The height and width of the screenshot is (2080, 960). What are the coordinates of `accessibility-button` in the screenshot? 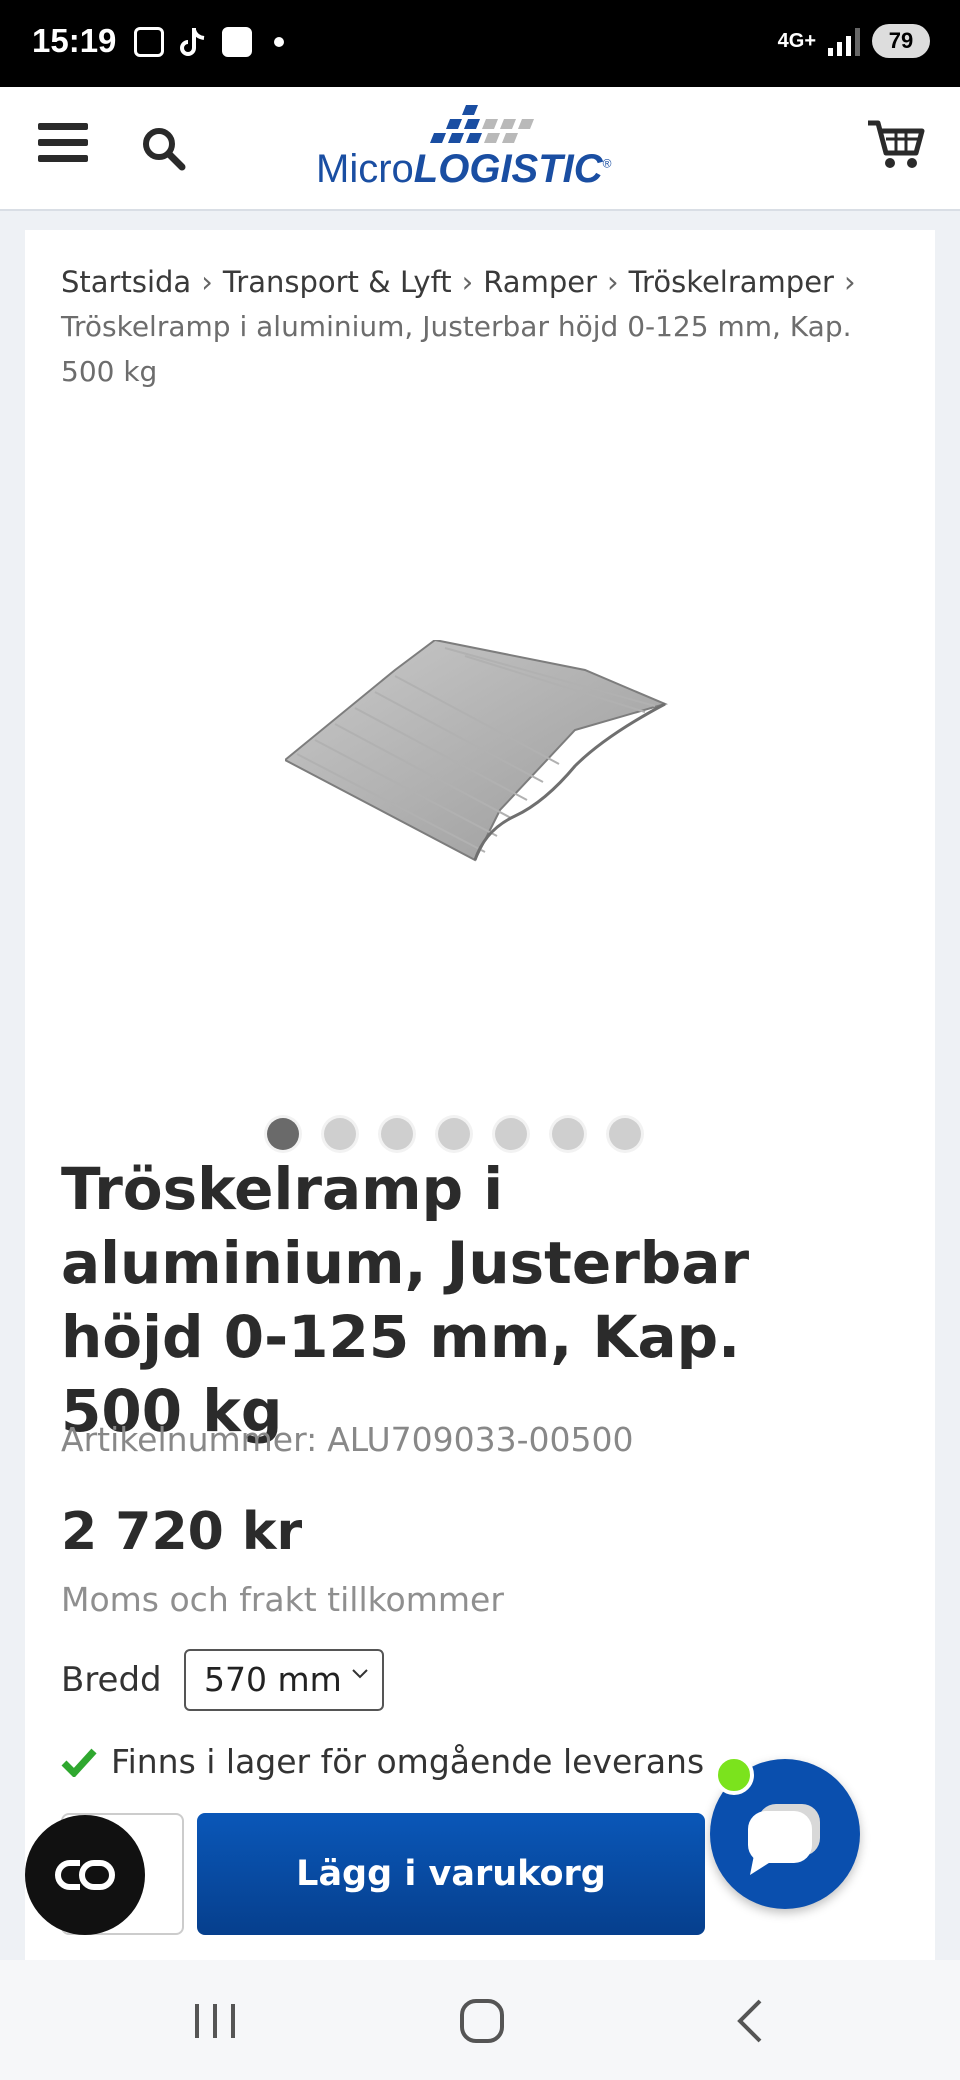 It's located at (85, 1875).